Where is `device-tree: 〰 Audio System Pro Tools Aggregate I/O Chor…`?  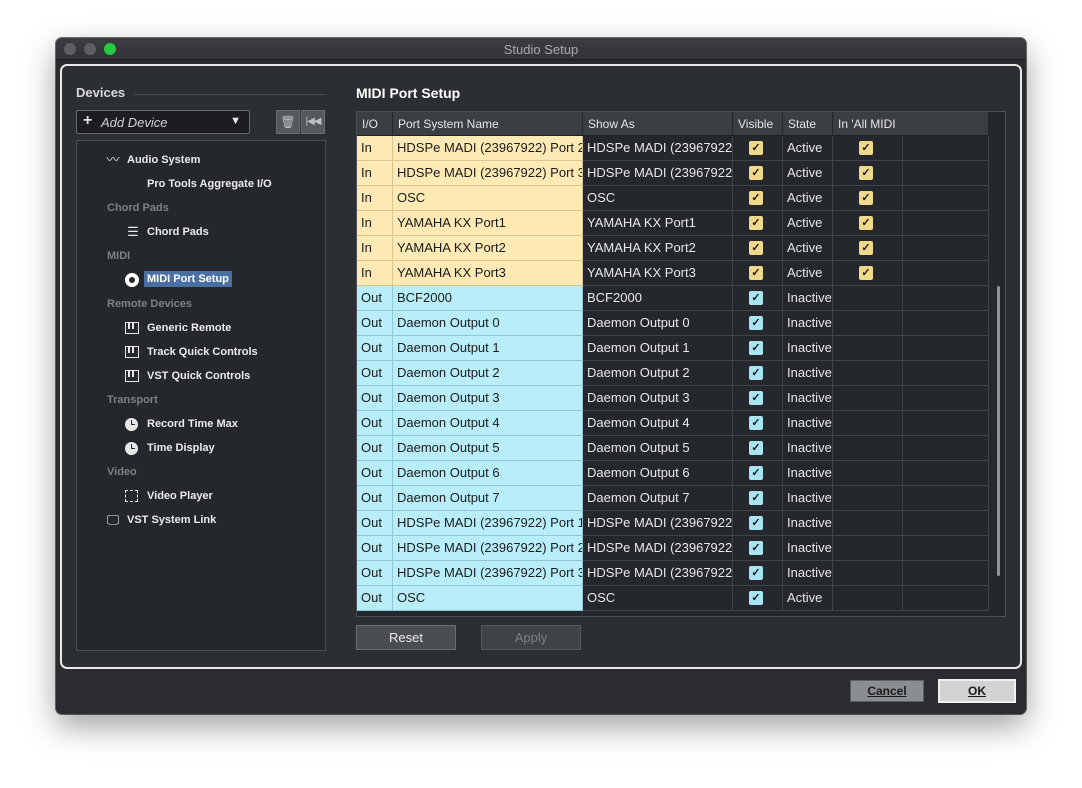
device-tree: 〰 Audio System Pro Tools Aggregate I/O Chor… is located at coordinates (201, 395).